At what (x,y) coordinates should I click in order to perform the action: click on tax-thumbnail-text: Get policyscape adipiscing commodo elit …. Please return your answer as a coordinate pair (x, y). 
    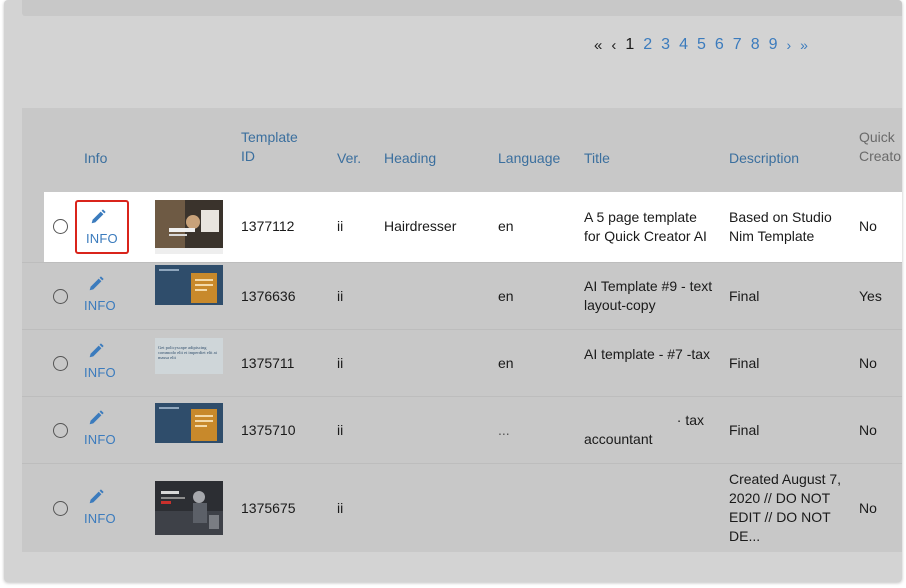
    Looking at the image, I should click on (187, 352).